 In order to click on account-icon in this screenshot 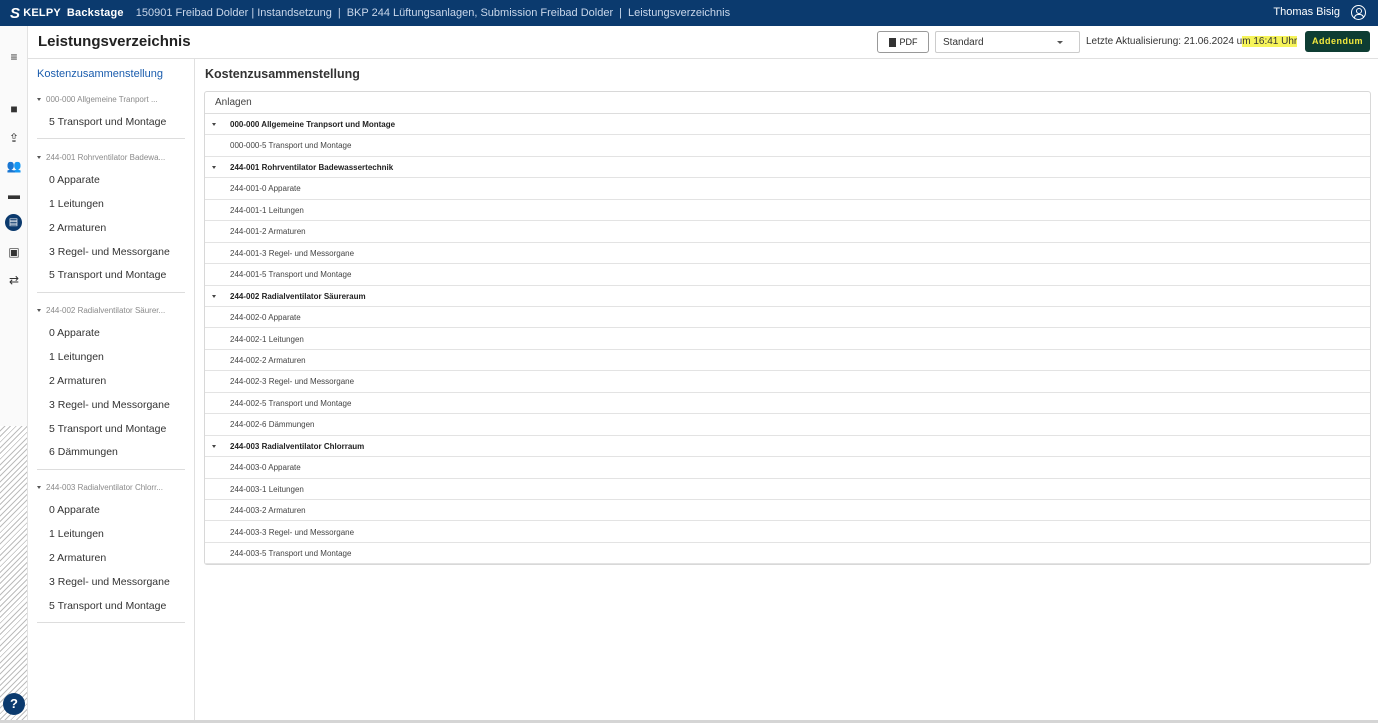, I will do `click(1358, 12)`.